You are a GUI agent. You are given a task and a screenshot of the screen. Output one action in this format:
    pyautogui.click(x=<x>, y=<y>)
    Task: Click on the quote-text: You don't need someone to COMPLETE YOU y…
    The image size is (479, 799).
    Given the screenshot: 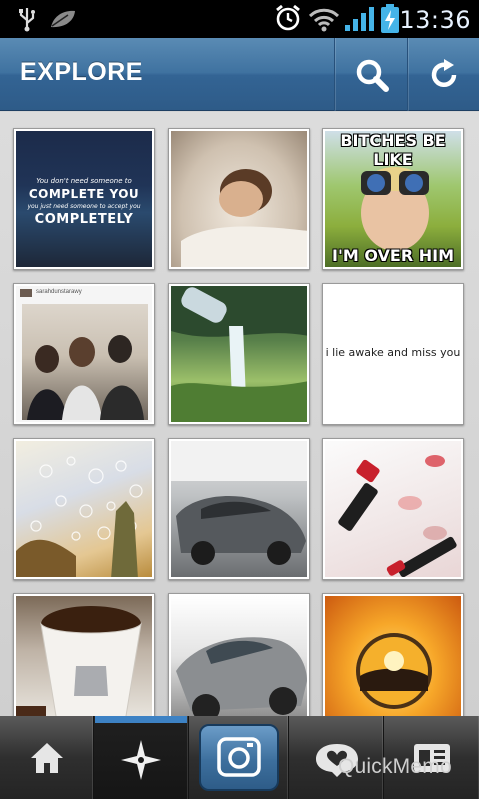 What is the action you would take?
    pyautogui.click(x=84, y=202)
    